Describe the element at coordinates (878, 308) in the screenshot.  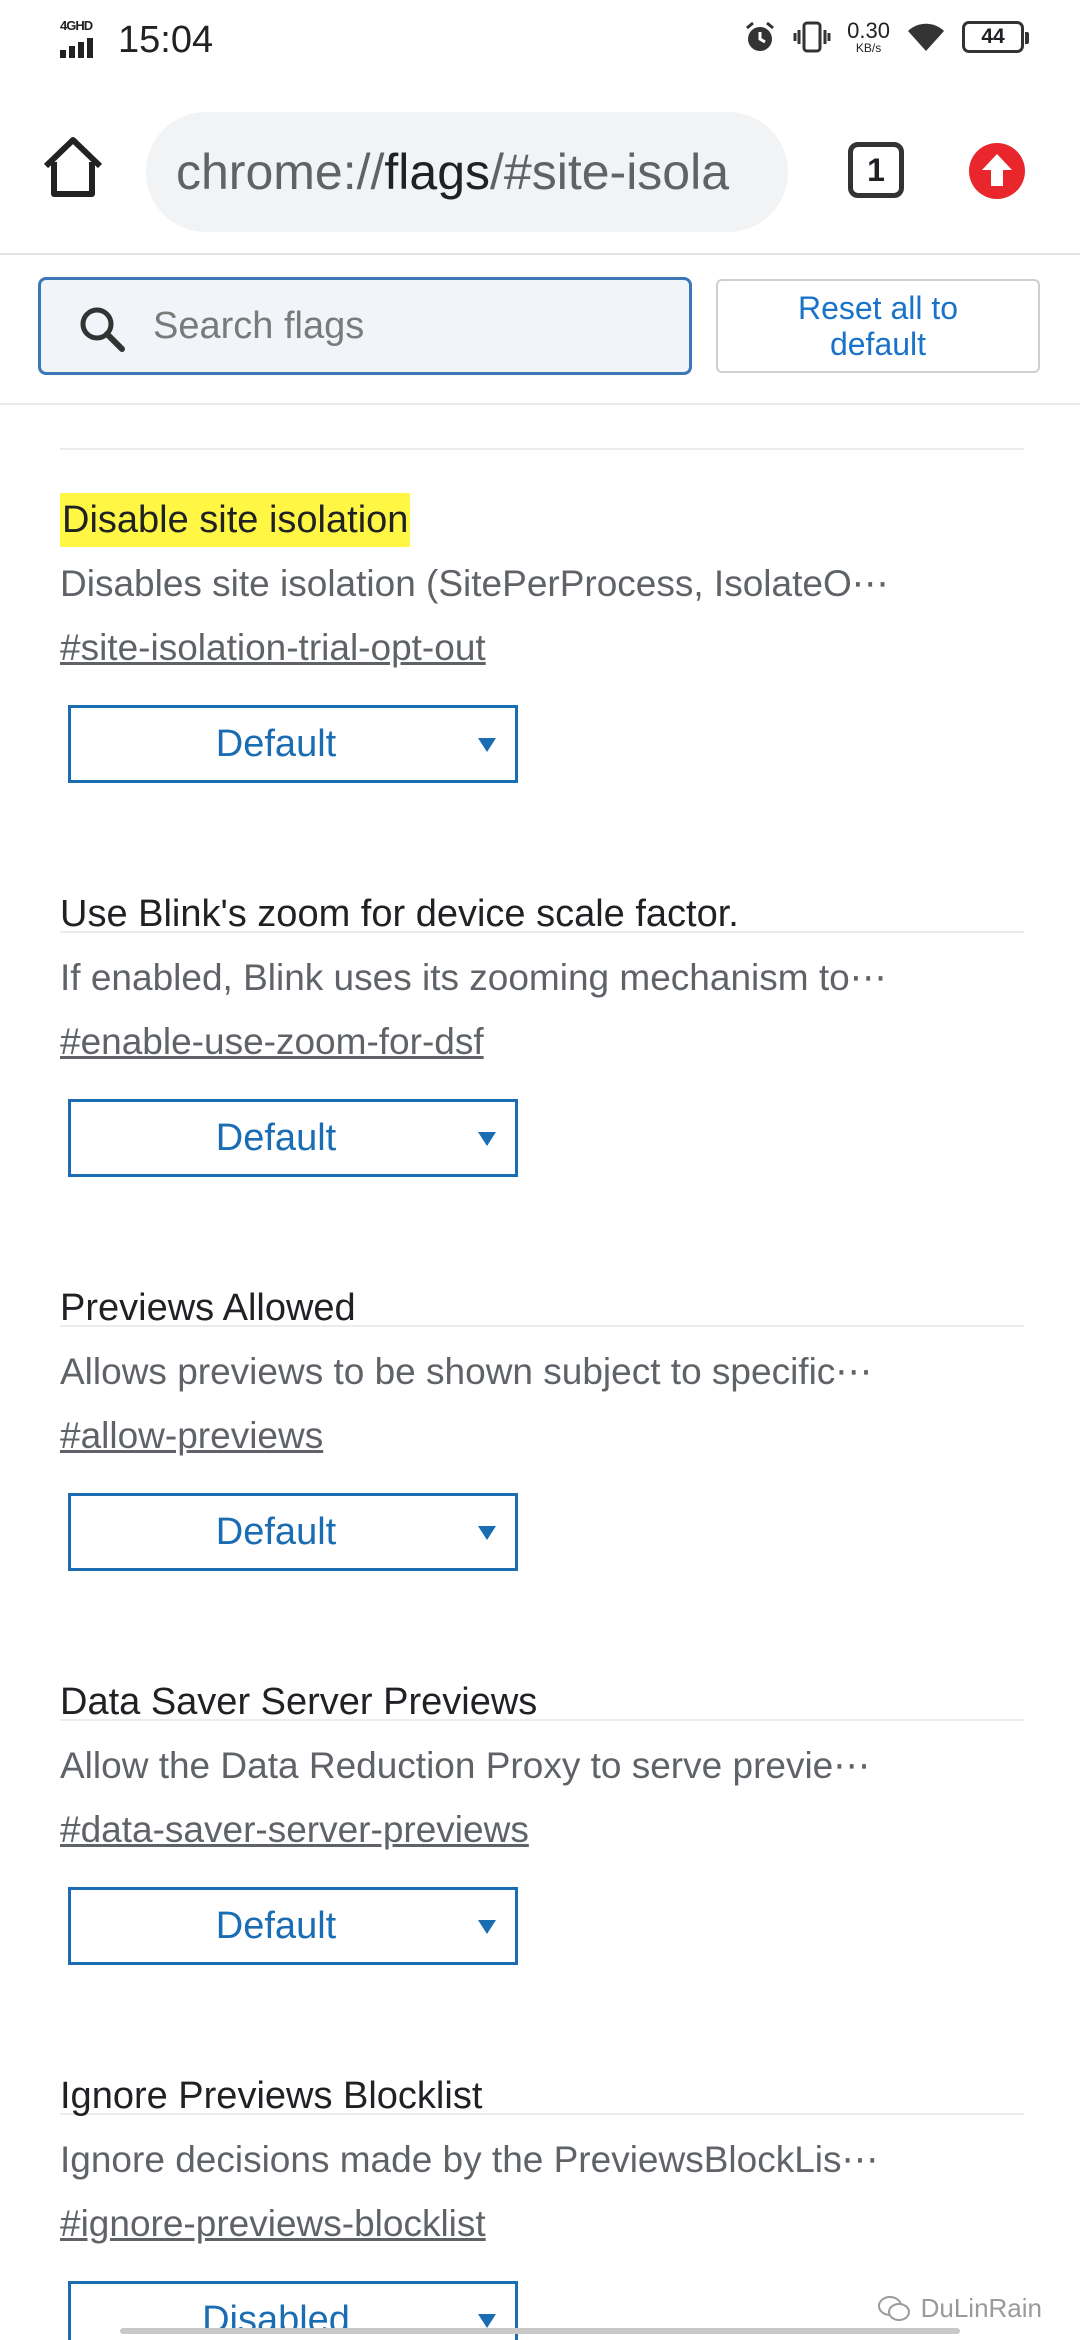
I see `reset-label-line1: Reset all to` at that location.